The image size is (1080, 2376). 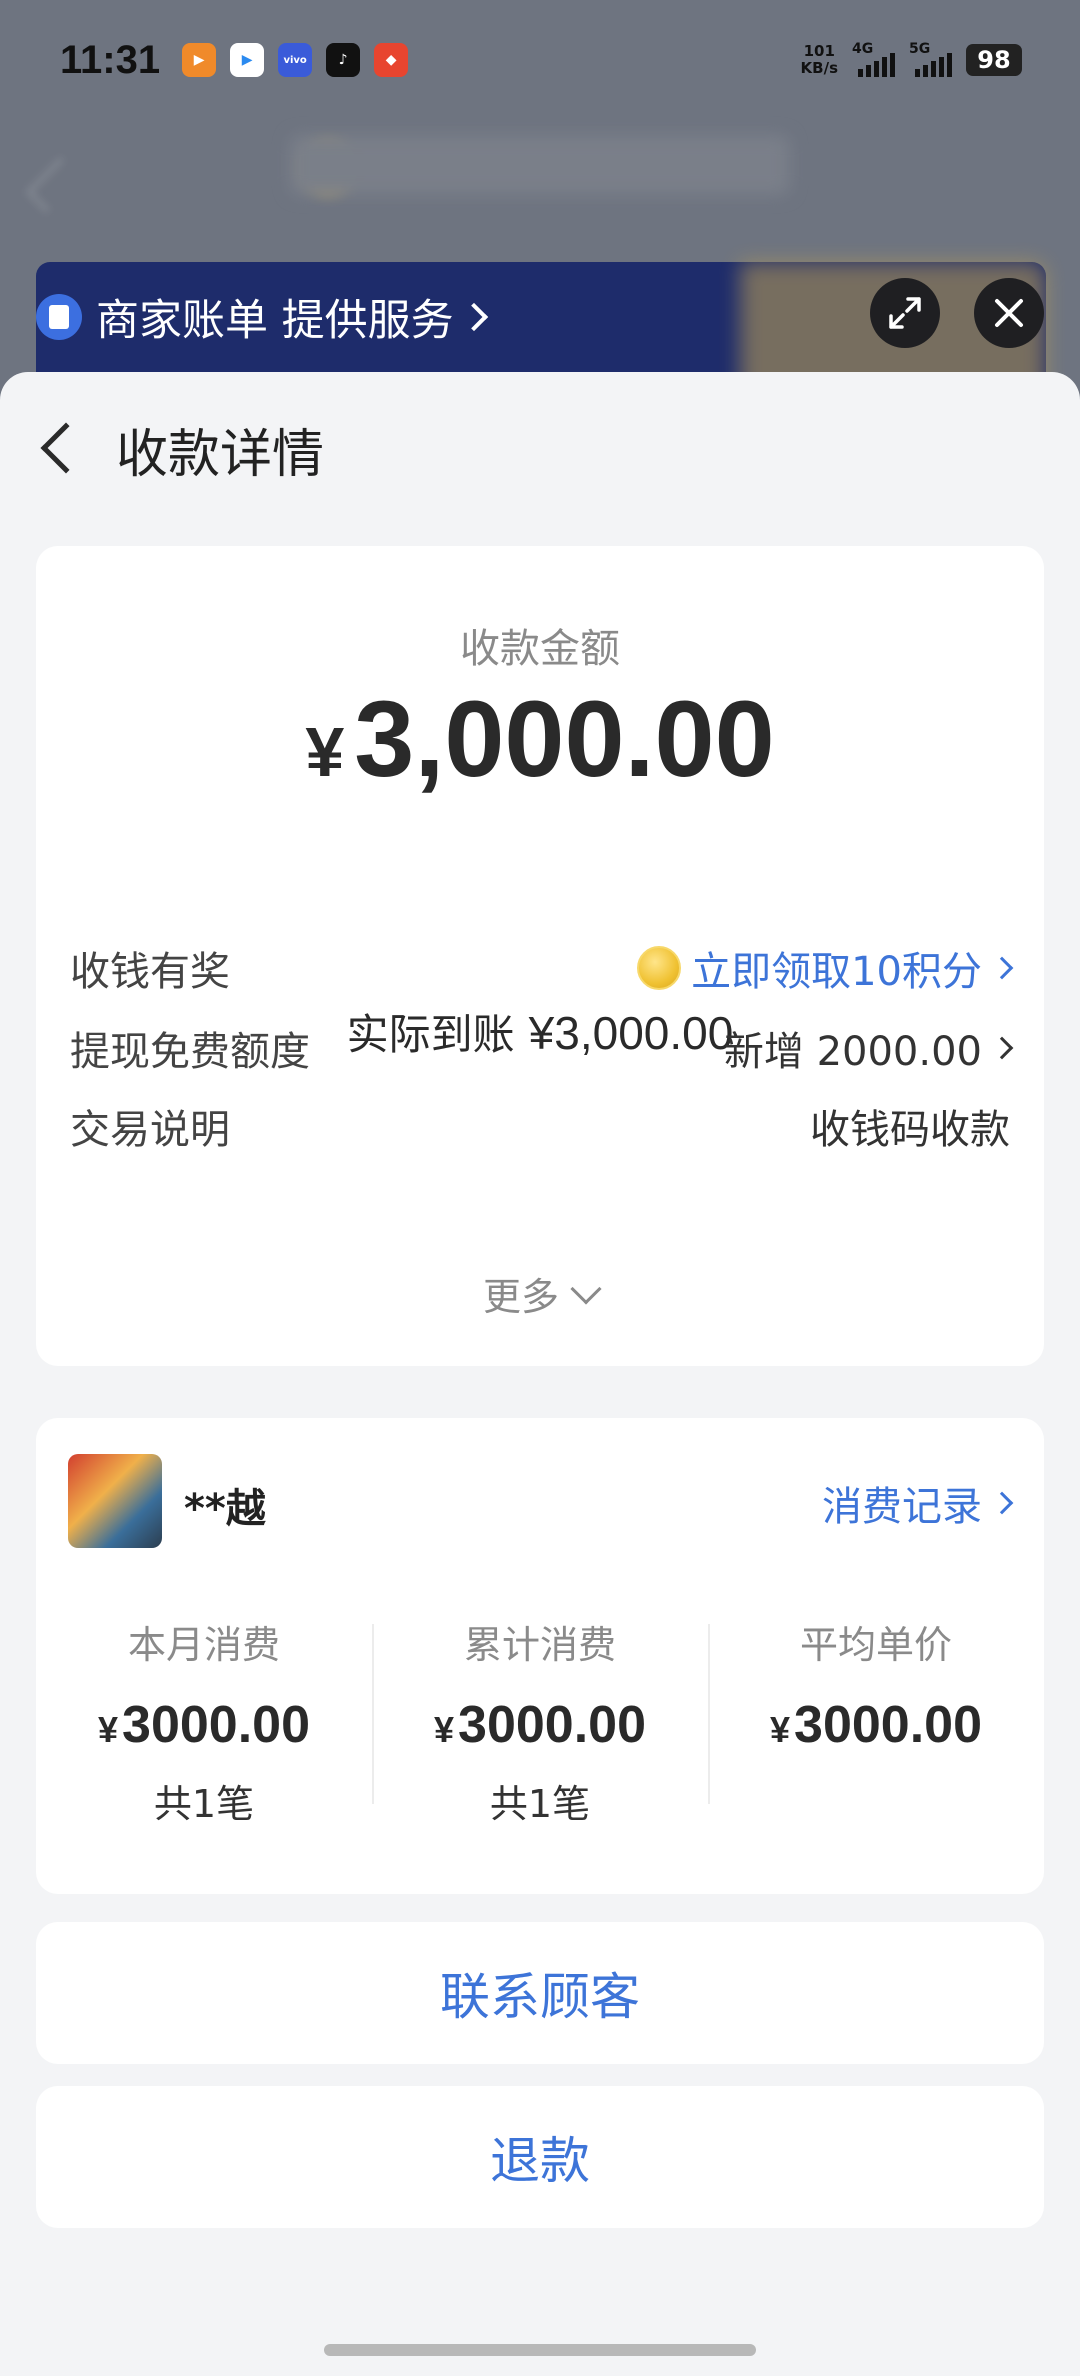 What do you see at coordinates (325, 752) in the screenshot?
I see `currency-symbol: ¥` at bounding box center [325, 752].